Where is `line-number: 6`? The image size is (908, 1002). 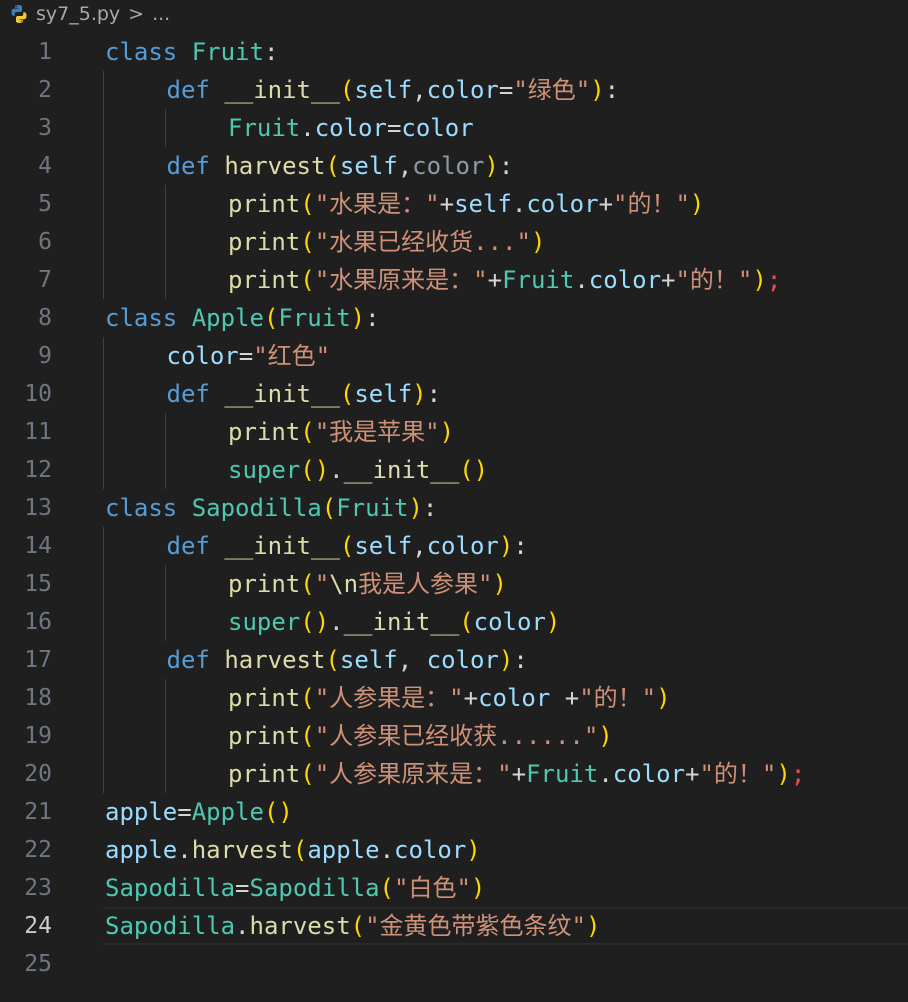
line-number: 6 is located at coordinates (45, 242).